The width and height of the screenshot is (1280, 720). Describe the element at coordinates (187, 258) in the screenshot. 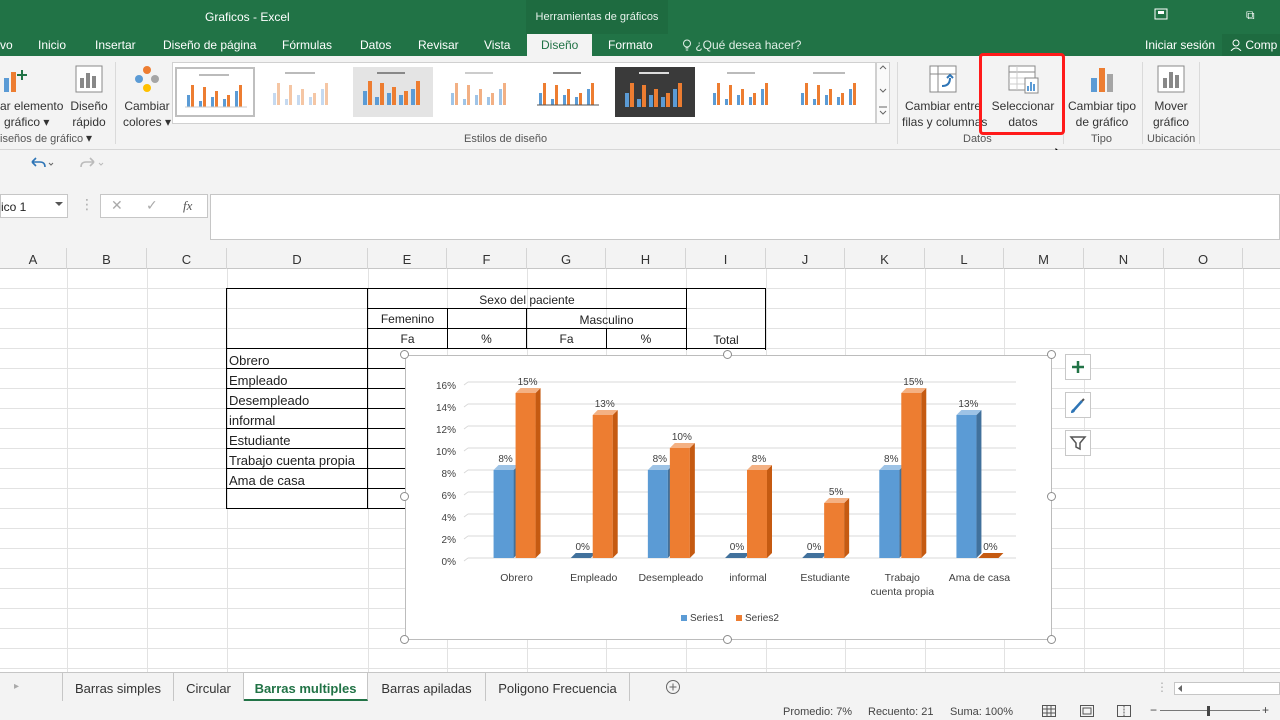

I see `column-header-c: C` at that location.